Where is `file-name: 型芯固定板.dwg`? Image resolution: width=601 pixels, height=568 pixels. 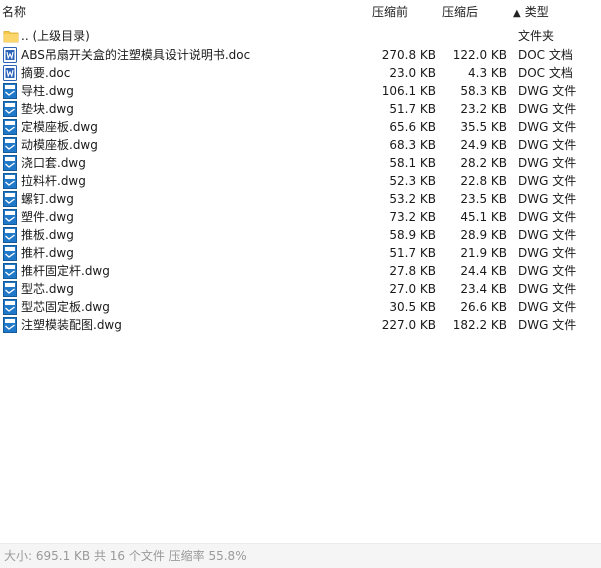 file-name: 型芯固定板.dwg is located at coordinates (65, 307).